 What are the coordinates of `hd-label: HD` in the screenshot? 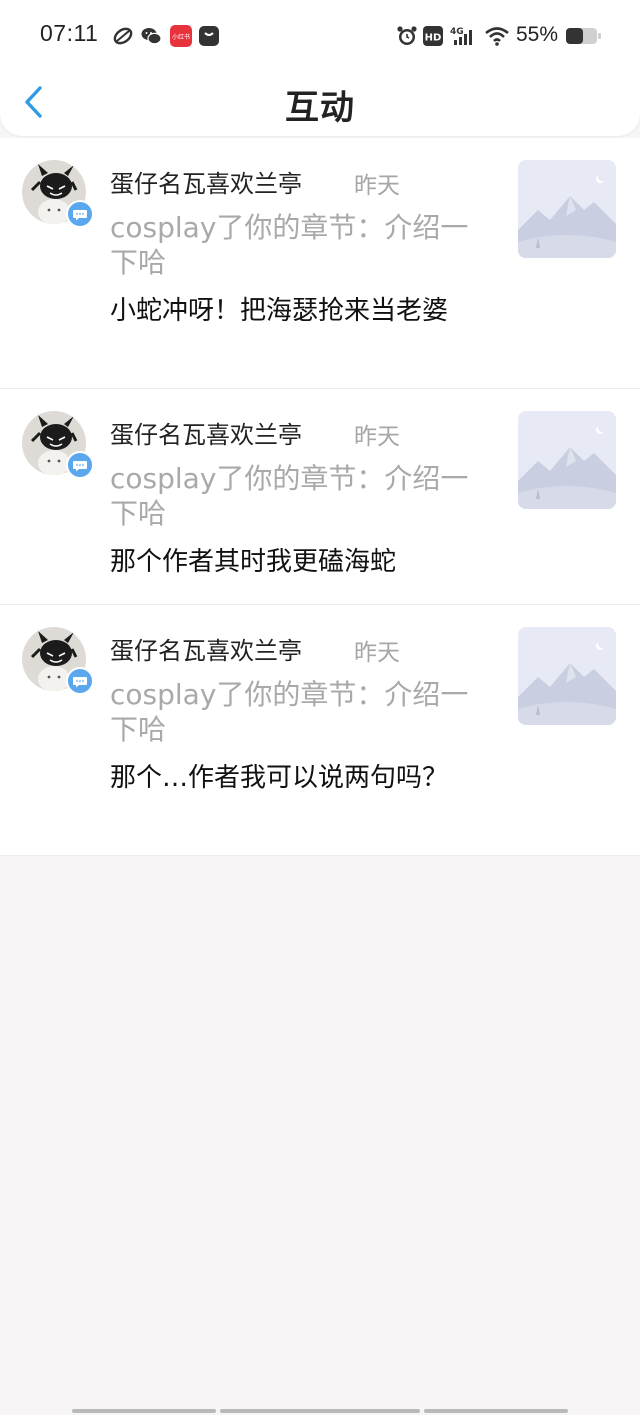 It's located at (433, 38).